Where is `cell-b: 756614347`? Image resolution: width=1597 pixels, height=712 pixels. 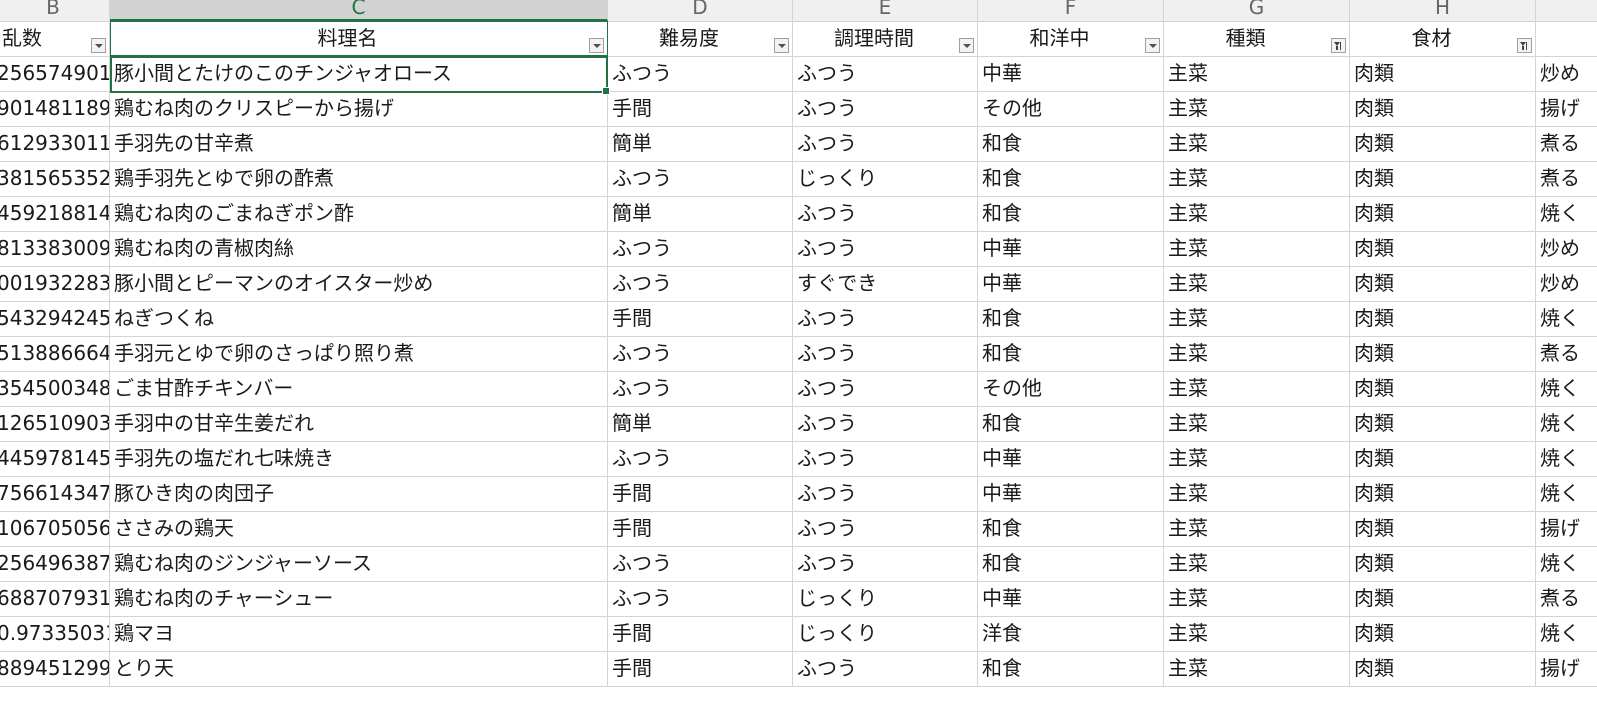 cell-b: 756614347 is located at coordinates (55, 494).